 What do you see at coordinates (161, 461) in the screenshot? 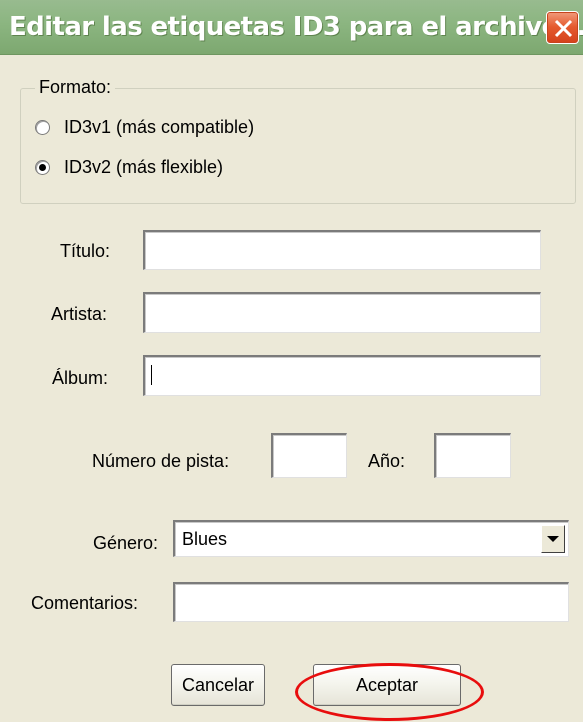
I see `numero-pista-label: Número de pista:` at bounding box center [161, 461].